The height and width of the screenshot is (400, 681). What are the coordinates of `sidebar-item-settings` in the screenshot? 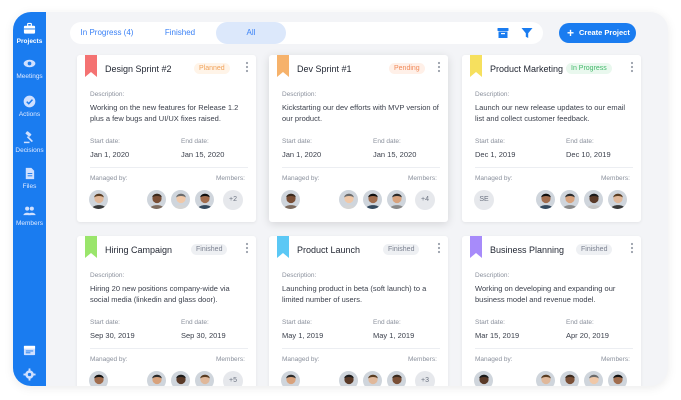 It's located at (29, 374).